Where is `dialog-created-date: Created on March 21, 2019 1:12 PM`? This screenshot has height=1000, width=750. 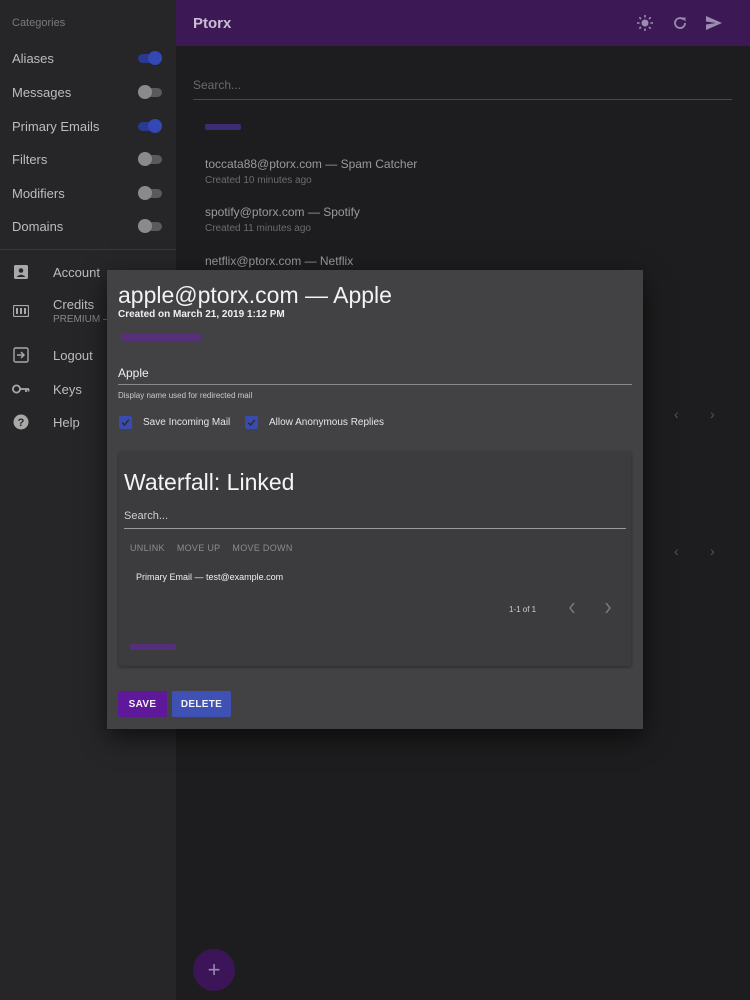 dialog-created-date: Created on March 21, 2019 1:12 PM is located at coordinates (201, 314).